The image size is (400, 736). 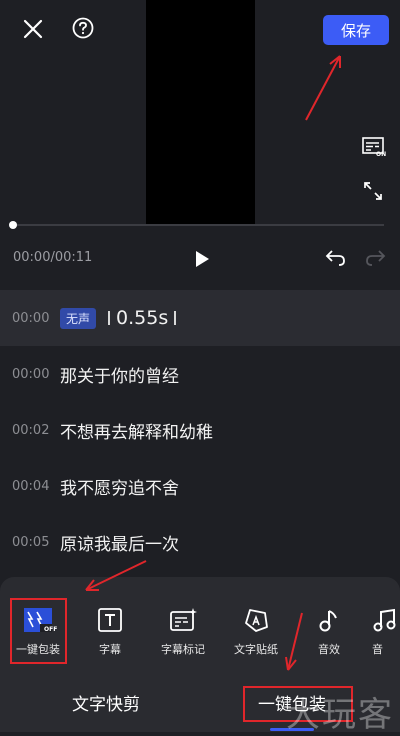 What do you see at coordinates (384, 620) in the screenshot?
I see `music-icon` at bounding box center [384, 620].